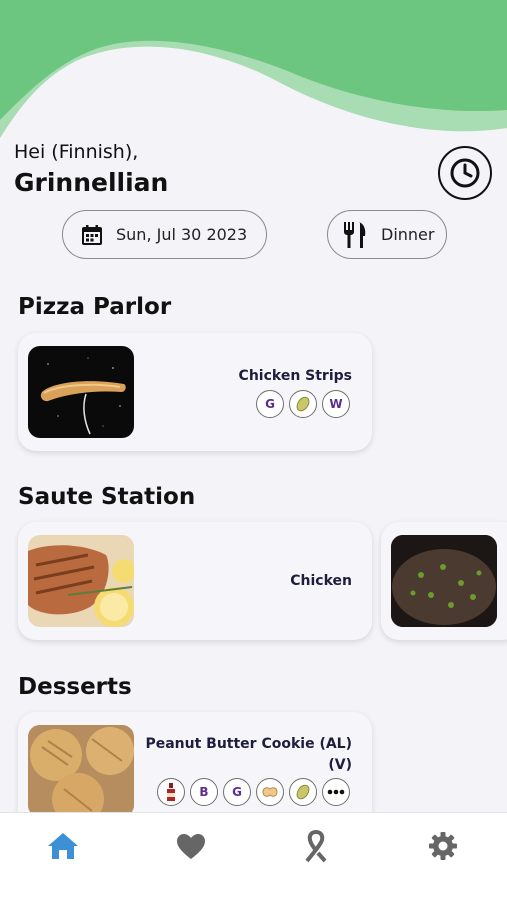 The image size is (507, 900). Describe the element at coordinates (195, 581) in the screenshot. I see `menu-item-card: Chicken` at that location.